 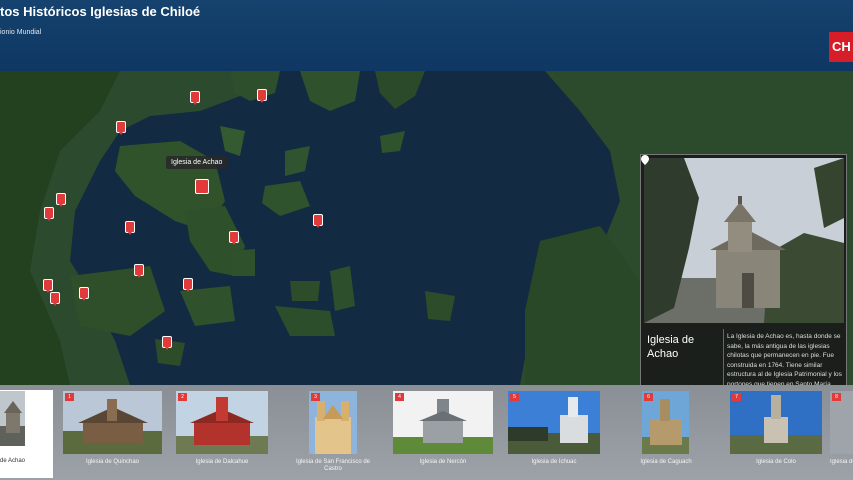 What do you see at coordinates (315, 397) in the screenshot?
I see `thumbnail-number: 3` at bounding box center [315, 397].